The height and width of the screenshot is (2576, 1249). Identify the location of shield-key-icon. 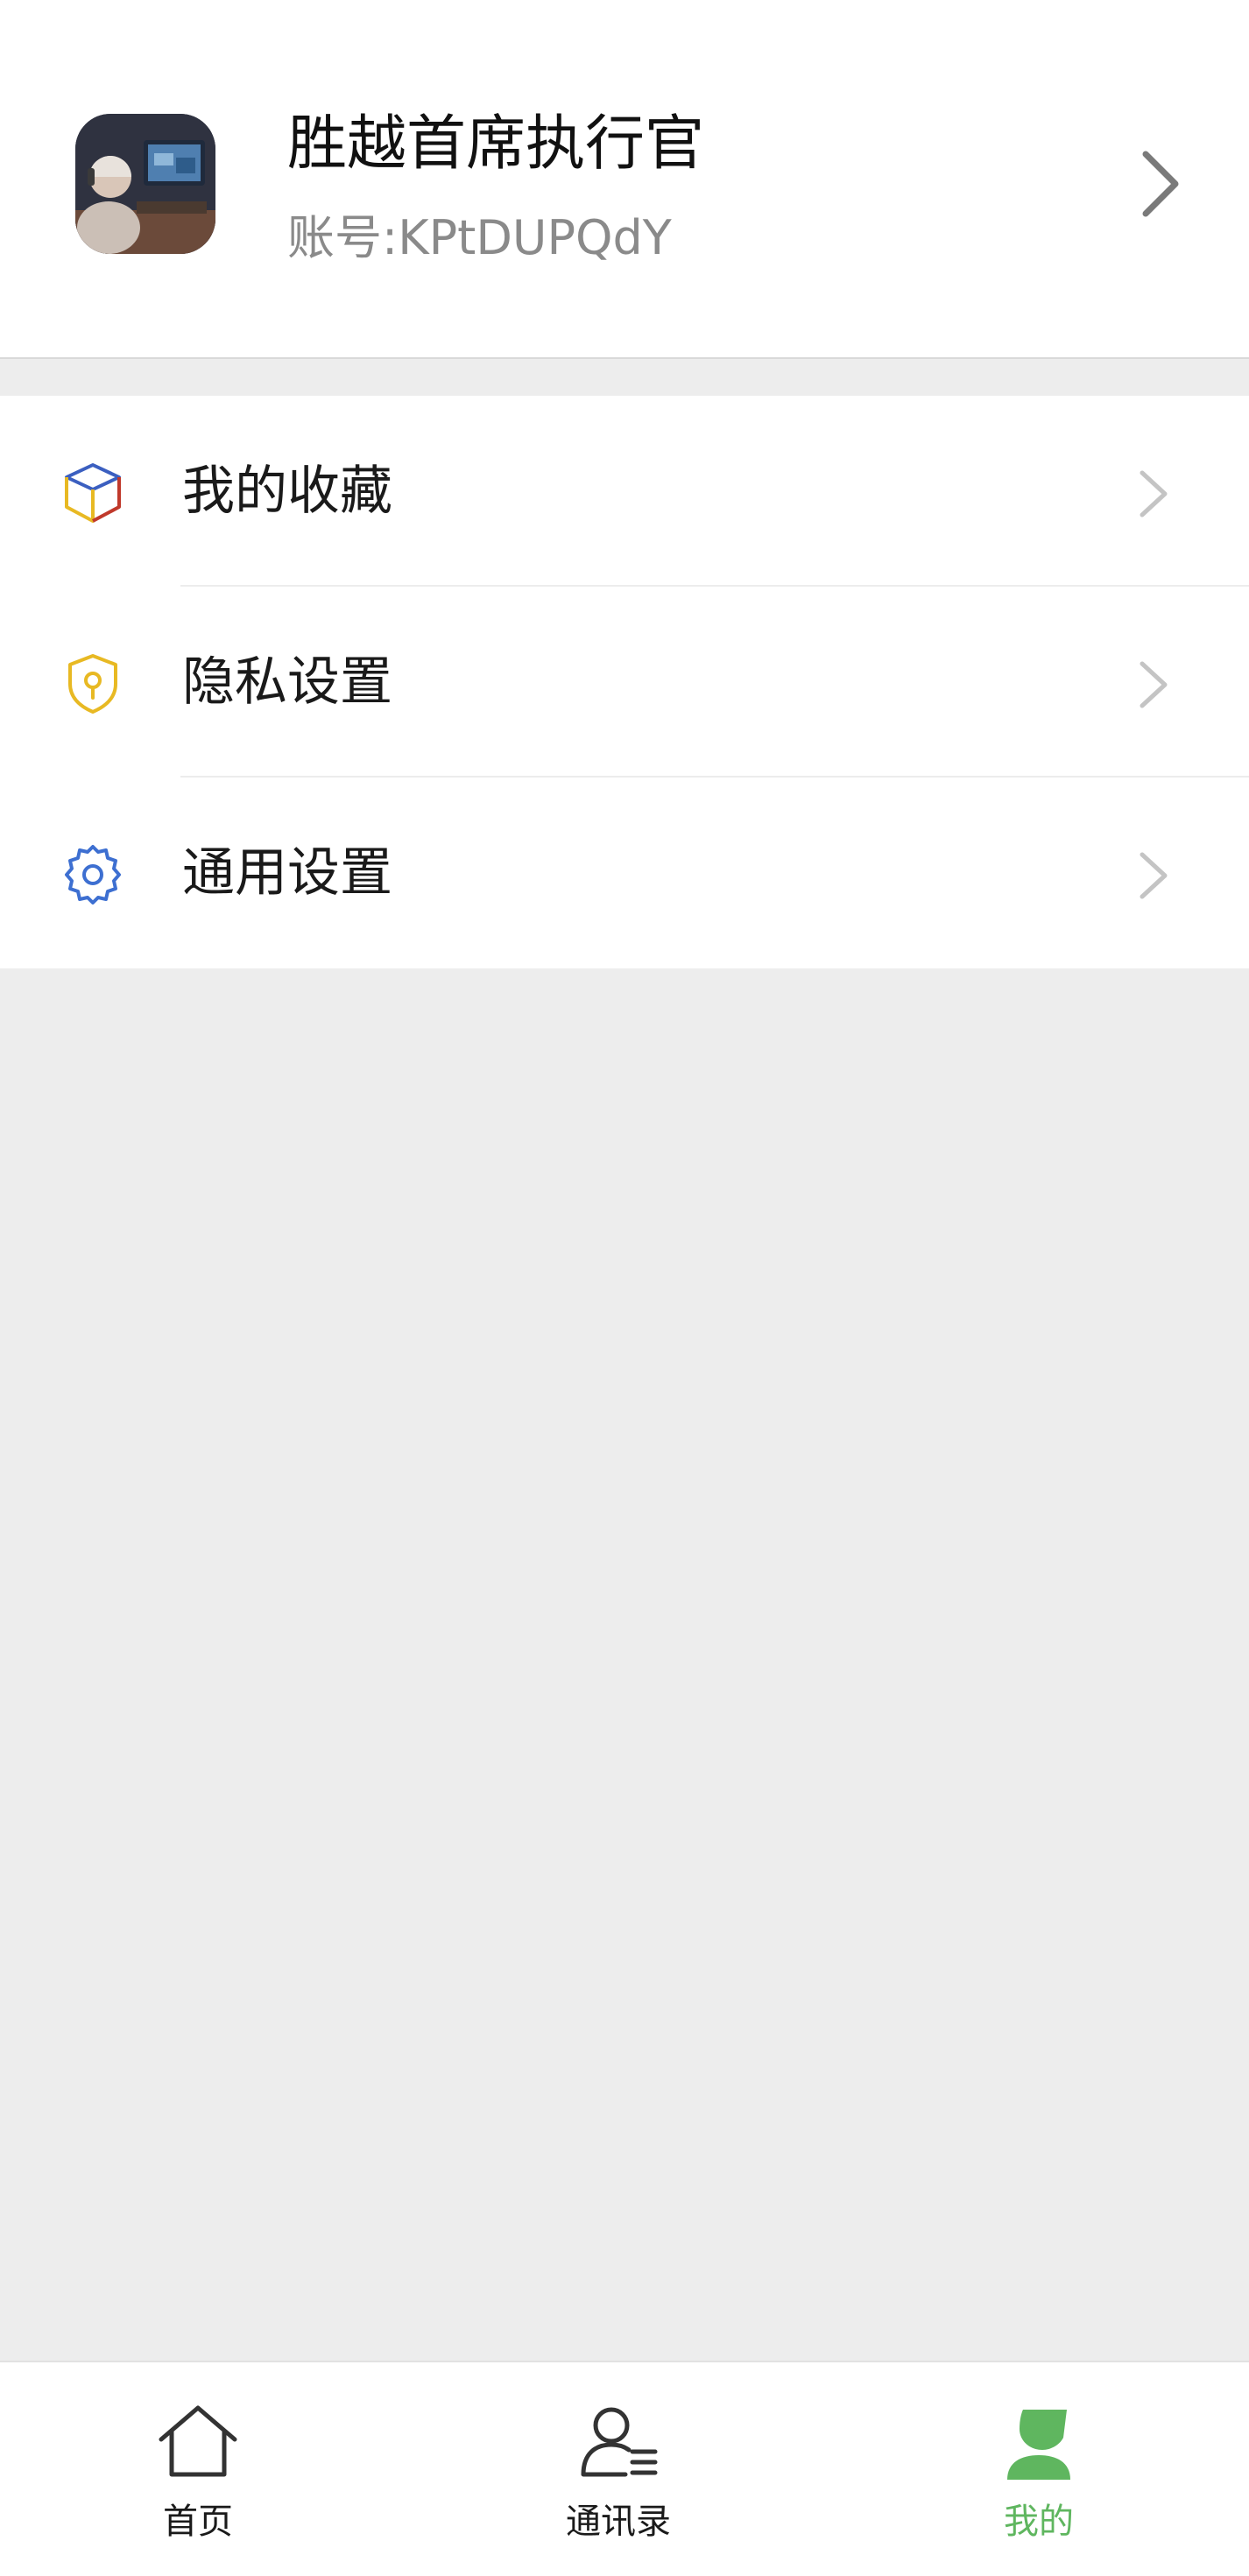
(92, 684).